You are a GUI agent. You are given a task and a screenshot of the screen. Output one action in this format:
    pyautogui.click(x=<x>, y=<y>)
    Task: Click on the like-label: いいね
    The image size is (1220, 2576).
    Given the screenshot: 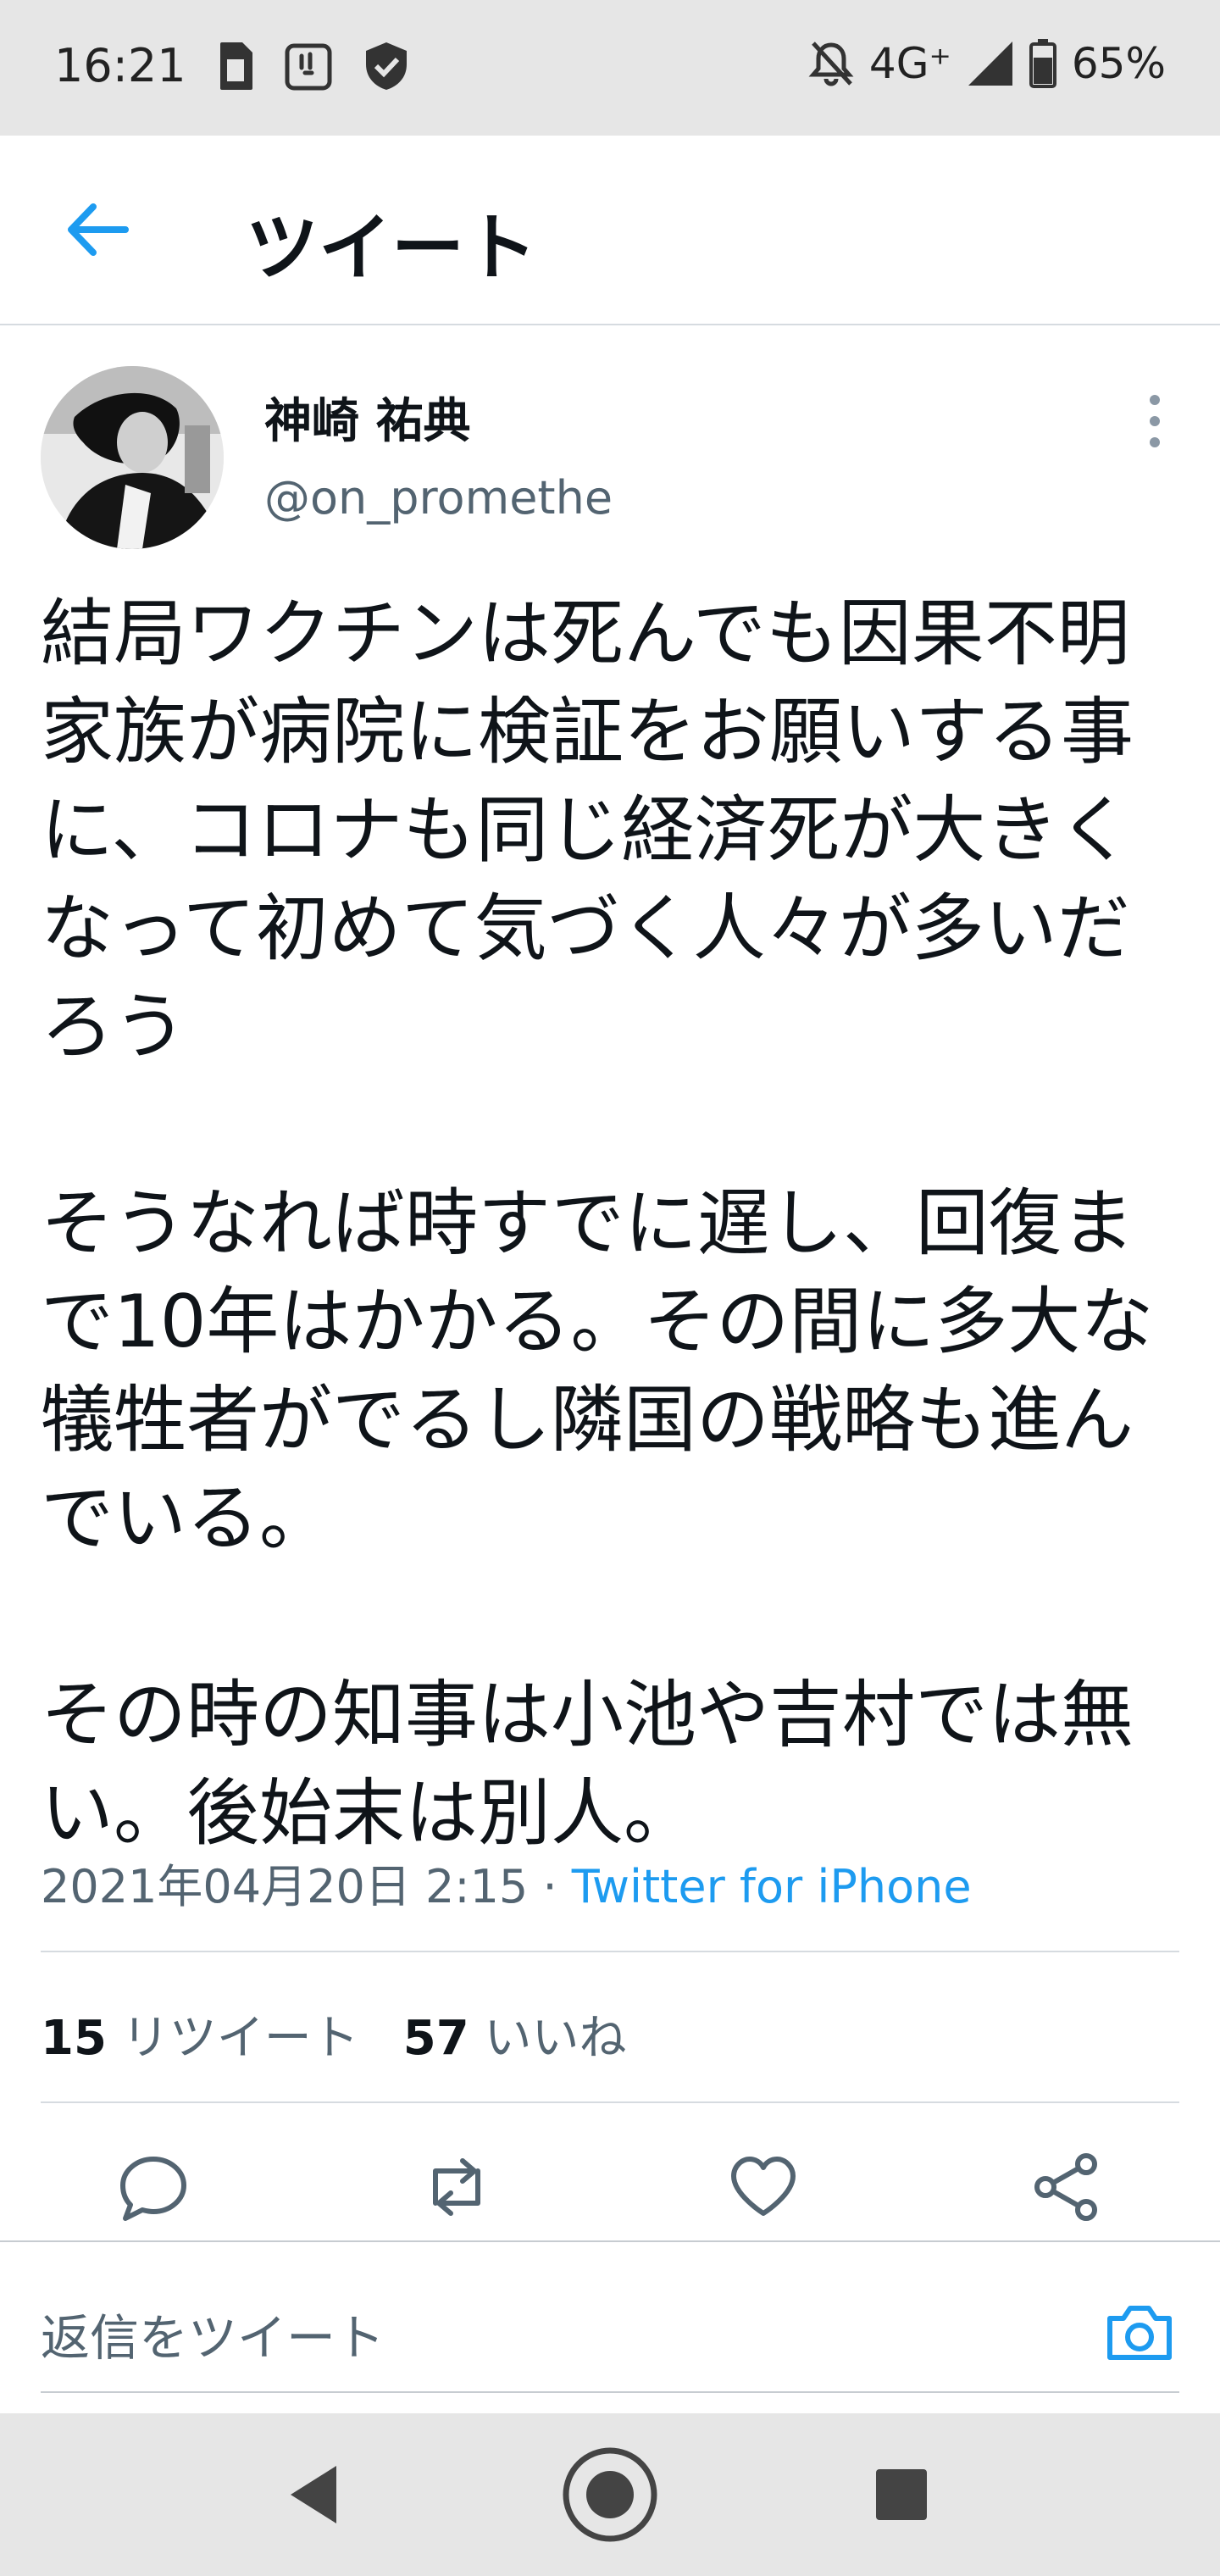 What is the action you would take?
    pyautogui.click(x=555, y=2038)
    